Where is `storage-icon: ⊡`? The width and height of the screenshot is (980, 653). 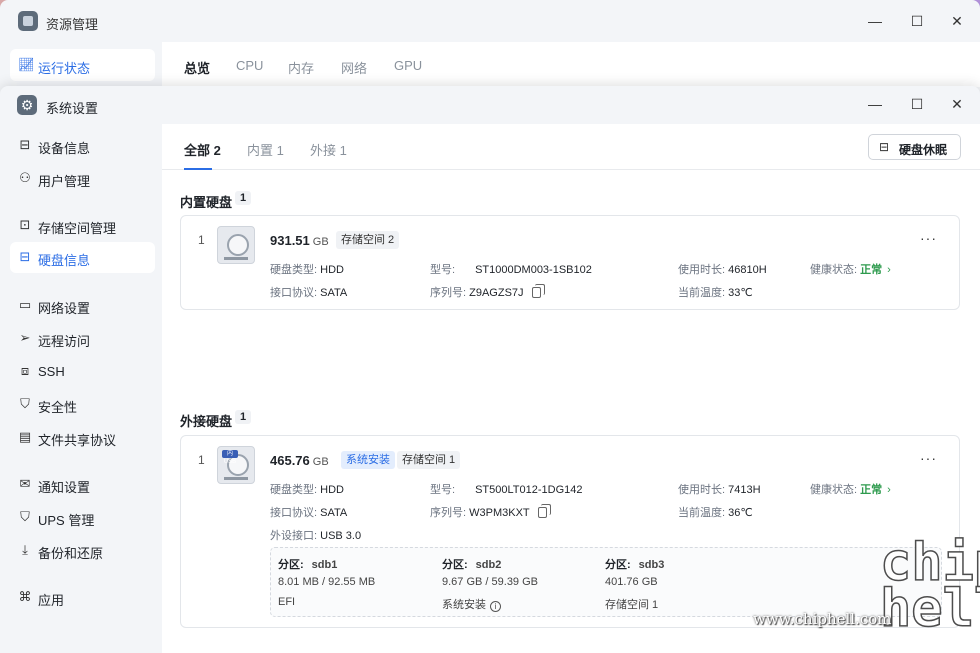 storage-icon: ⊡ is located at coordinates (25, 224).